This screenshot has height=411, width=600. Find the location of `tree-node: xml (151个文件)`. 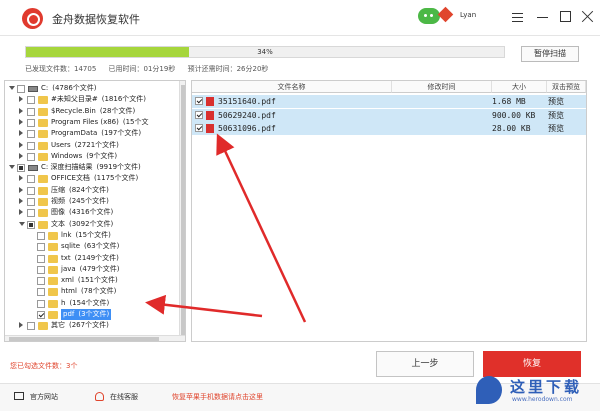

tree-node: xml (151个文件) is located at coordinates (93, 280).